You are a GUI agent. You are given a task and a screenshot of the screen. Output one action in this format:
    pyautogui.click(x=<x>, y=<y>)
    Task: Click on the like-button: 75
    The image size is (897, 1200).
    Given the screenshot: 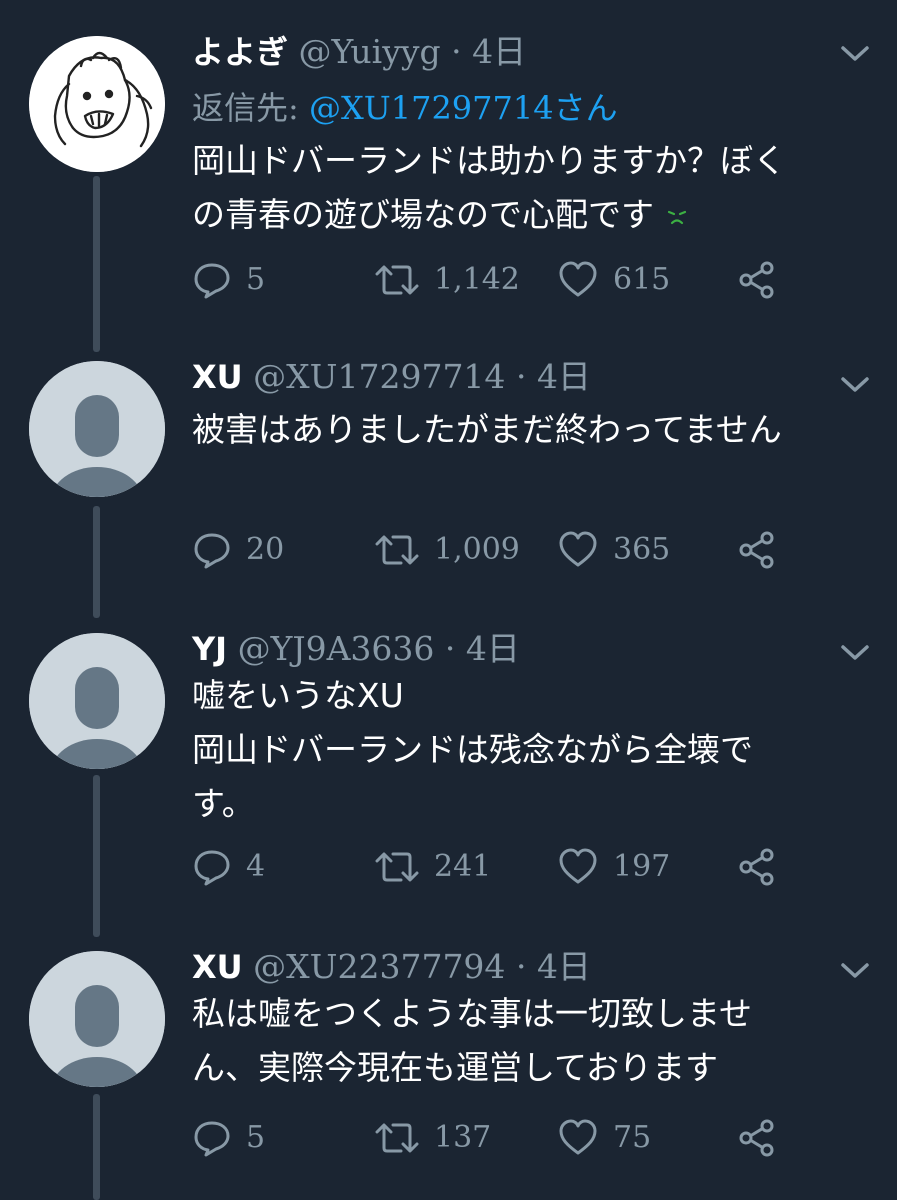 What is the action you would take?
    pyautogui.click(x=604, y=1138)
    